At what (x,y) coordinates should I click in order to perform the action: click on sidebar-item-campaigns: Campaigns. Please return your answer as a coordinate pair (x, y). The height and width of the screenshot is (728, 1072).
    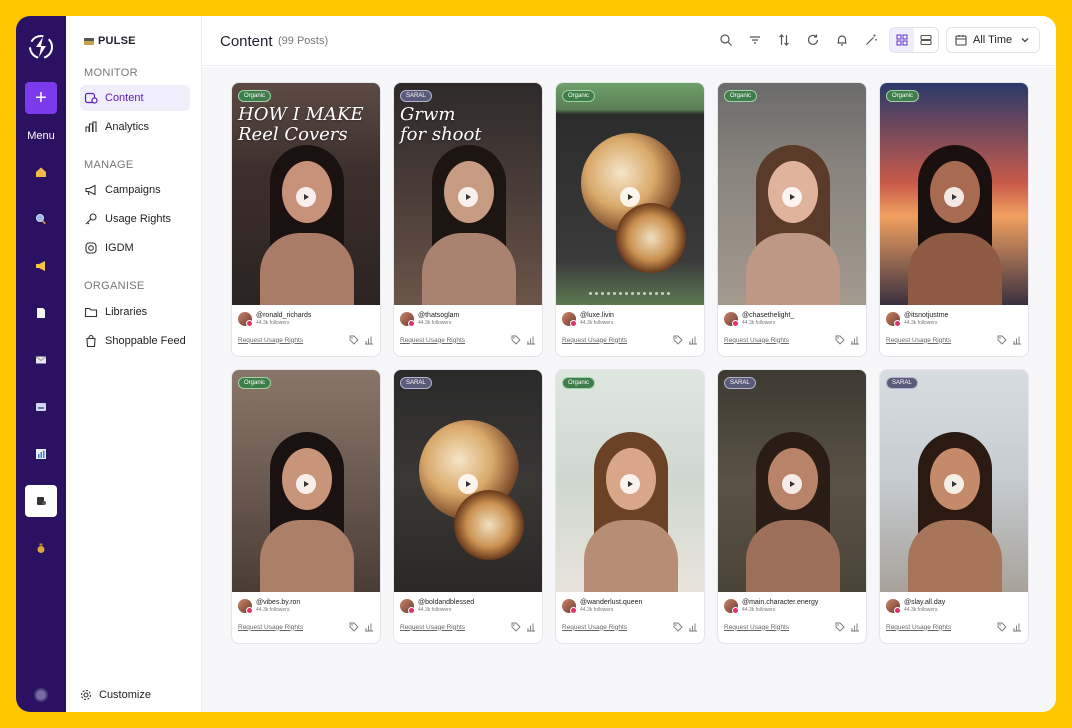
    Looking at the image, I should click on (135, 190).